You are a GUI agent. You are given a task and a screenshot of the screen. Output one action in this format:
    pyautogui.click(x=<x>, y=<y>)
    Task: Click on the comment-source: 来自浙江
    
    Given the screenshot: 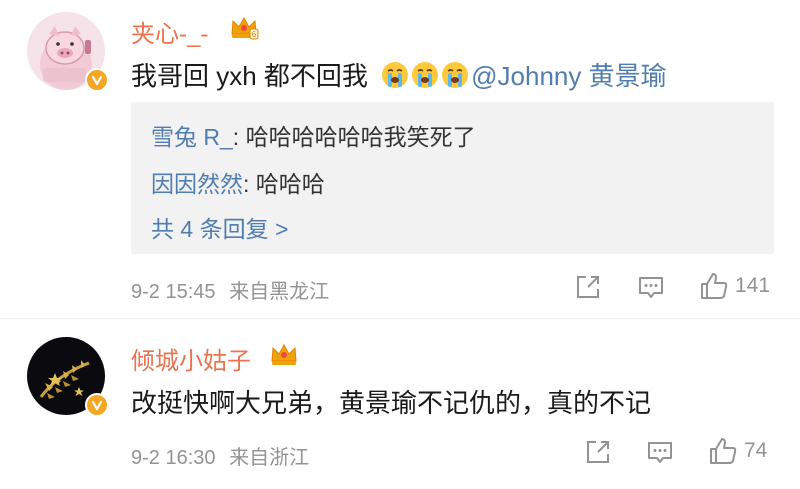 What is the action you would take?
    pyautogui.click(x=269, y=458)
    